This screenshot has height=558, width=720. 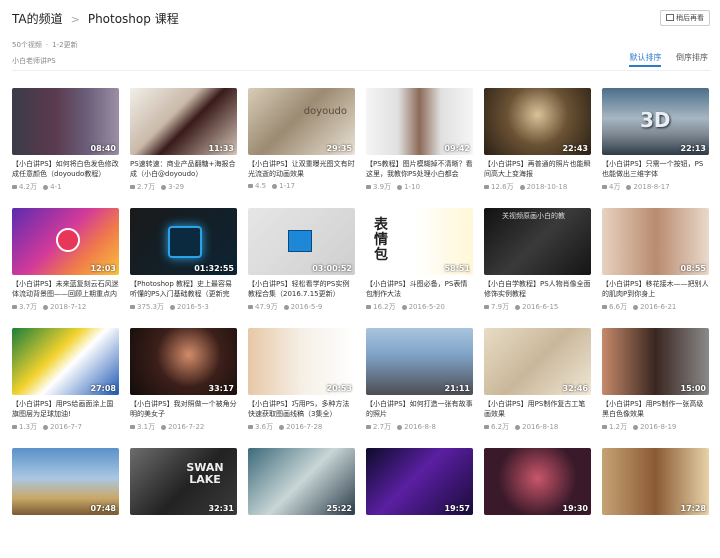 I want to click on video-card: 21:11 【小白讲PS】如何打造一张有故事的照片 2.7万 2016-8-8, so click(x=419, y=383).